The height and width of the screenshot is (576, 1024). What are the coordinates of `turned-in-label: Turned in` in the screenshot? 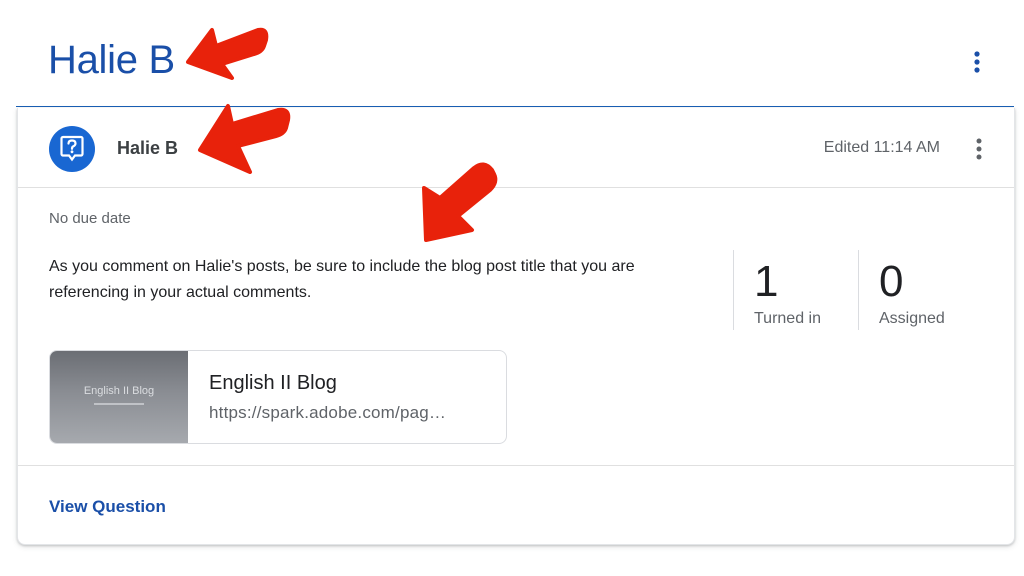 It's located at (787, 318).